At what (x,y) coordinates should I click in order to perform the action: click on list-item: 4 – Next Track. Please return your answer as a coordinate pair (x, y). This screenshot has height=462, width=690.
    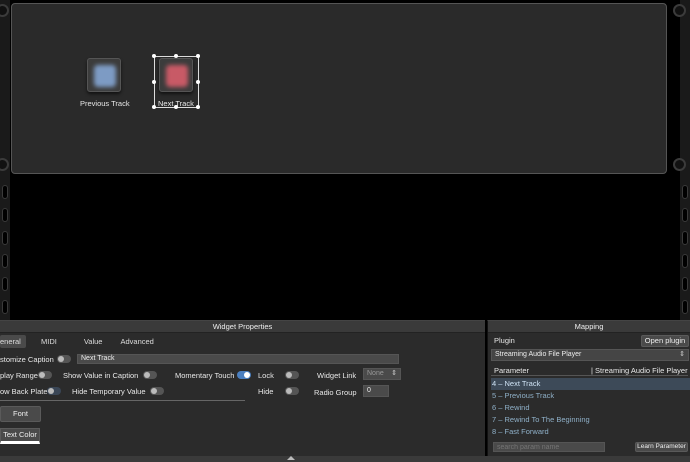
    Looking at the image, I should click on (590, 384).